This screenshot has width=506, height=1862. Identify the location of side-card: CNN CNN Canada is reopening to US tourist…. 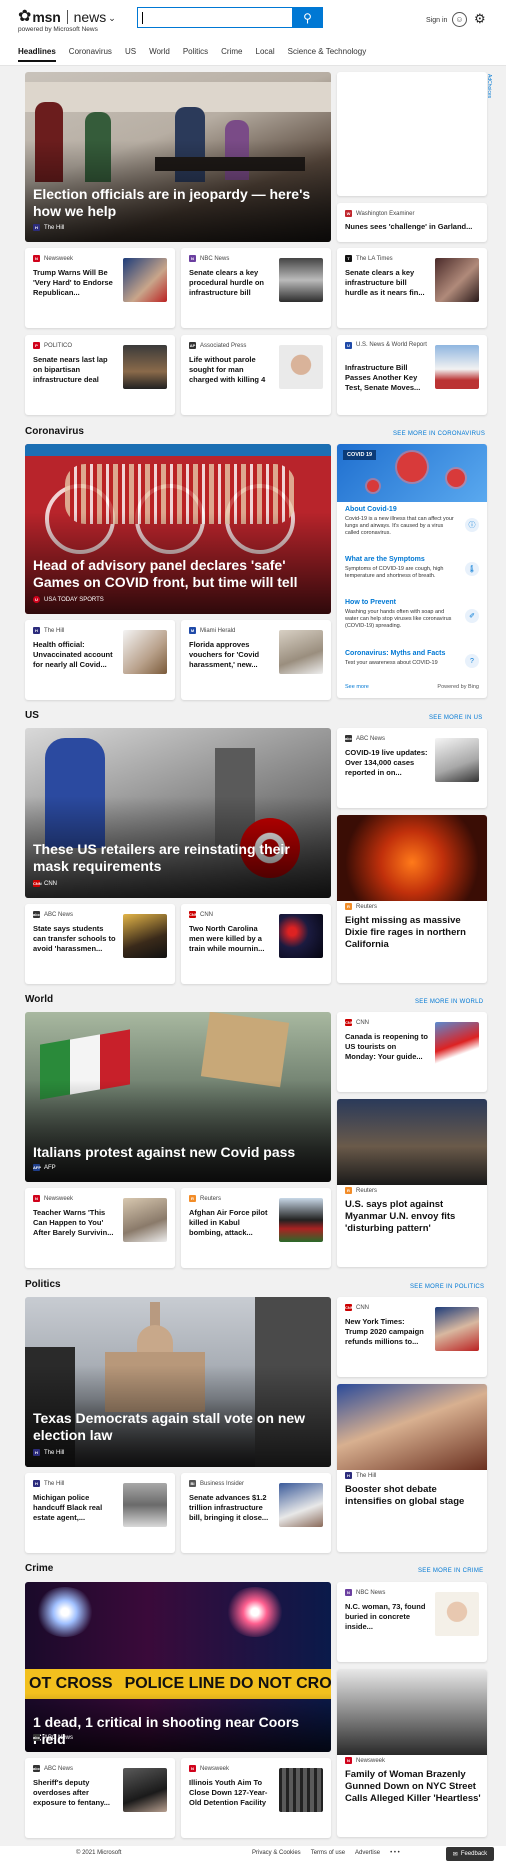
(412, 1052).